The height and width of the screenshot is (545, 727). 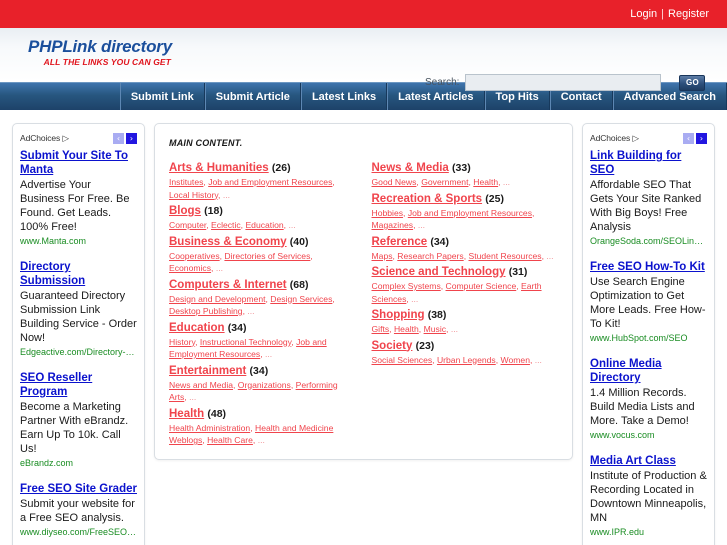 I want to click on subcategory-link: Education, so click(x=264, y=225).